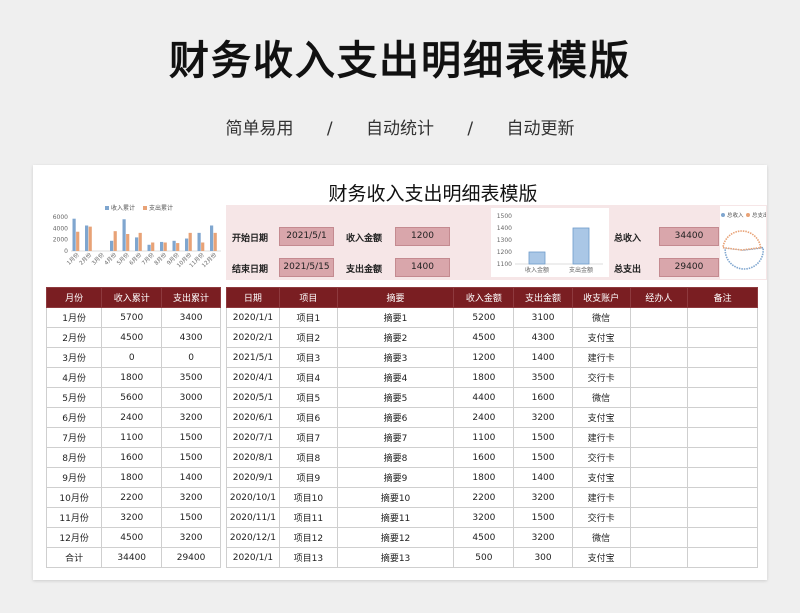 The image size is (800, 613). I want to click on table-cell: 2020/2/1, so click(253, 337).